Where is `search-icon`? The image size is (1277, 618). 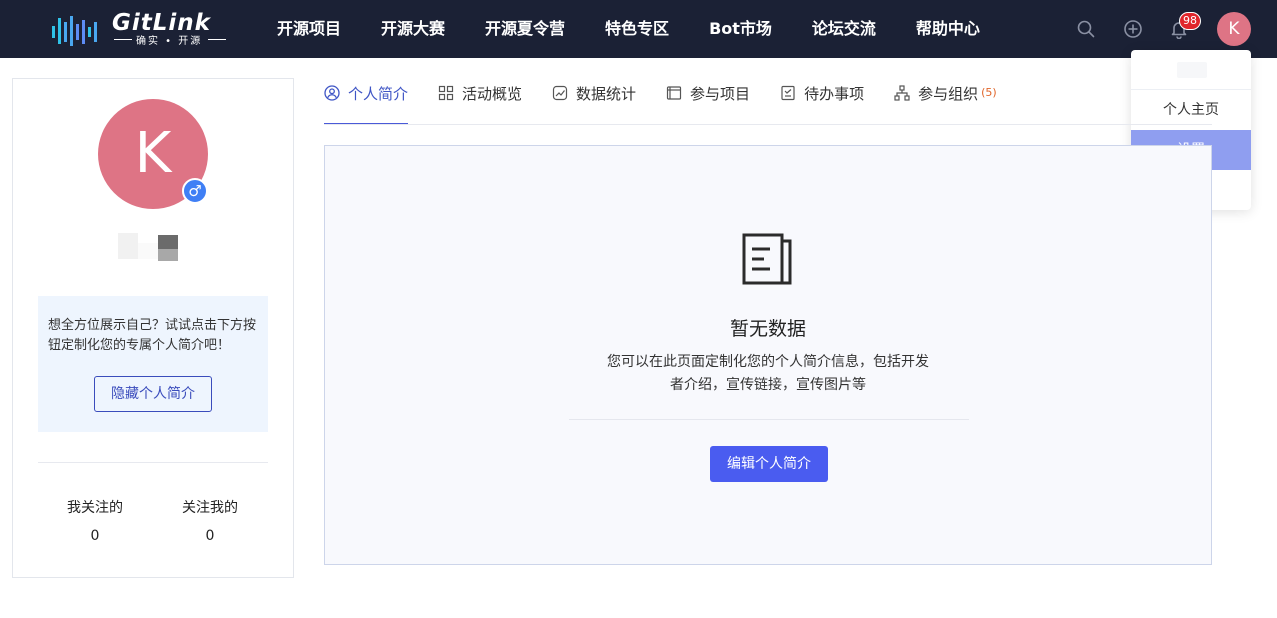
search-icon is located at coordinates (1086, 29).